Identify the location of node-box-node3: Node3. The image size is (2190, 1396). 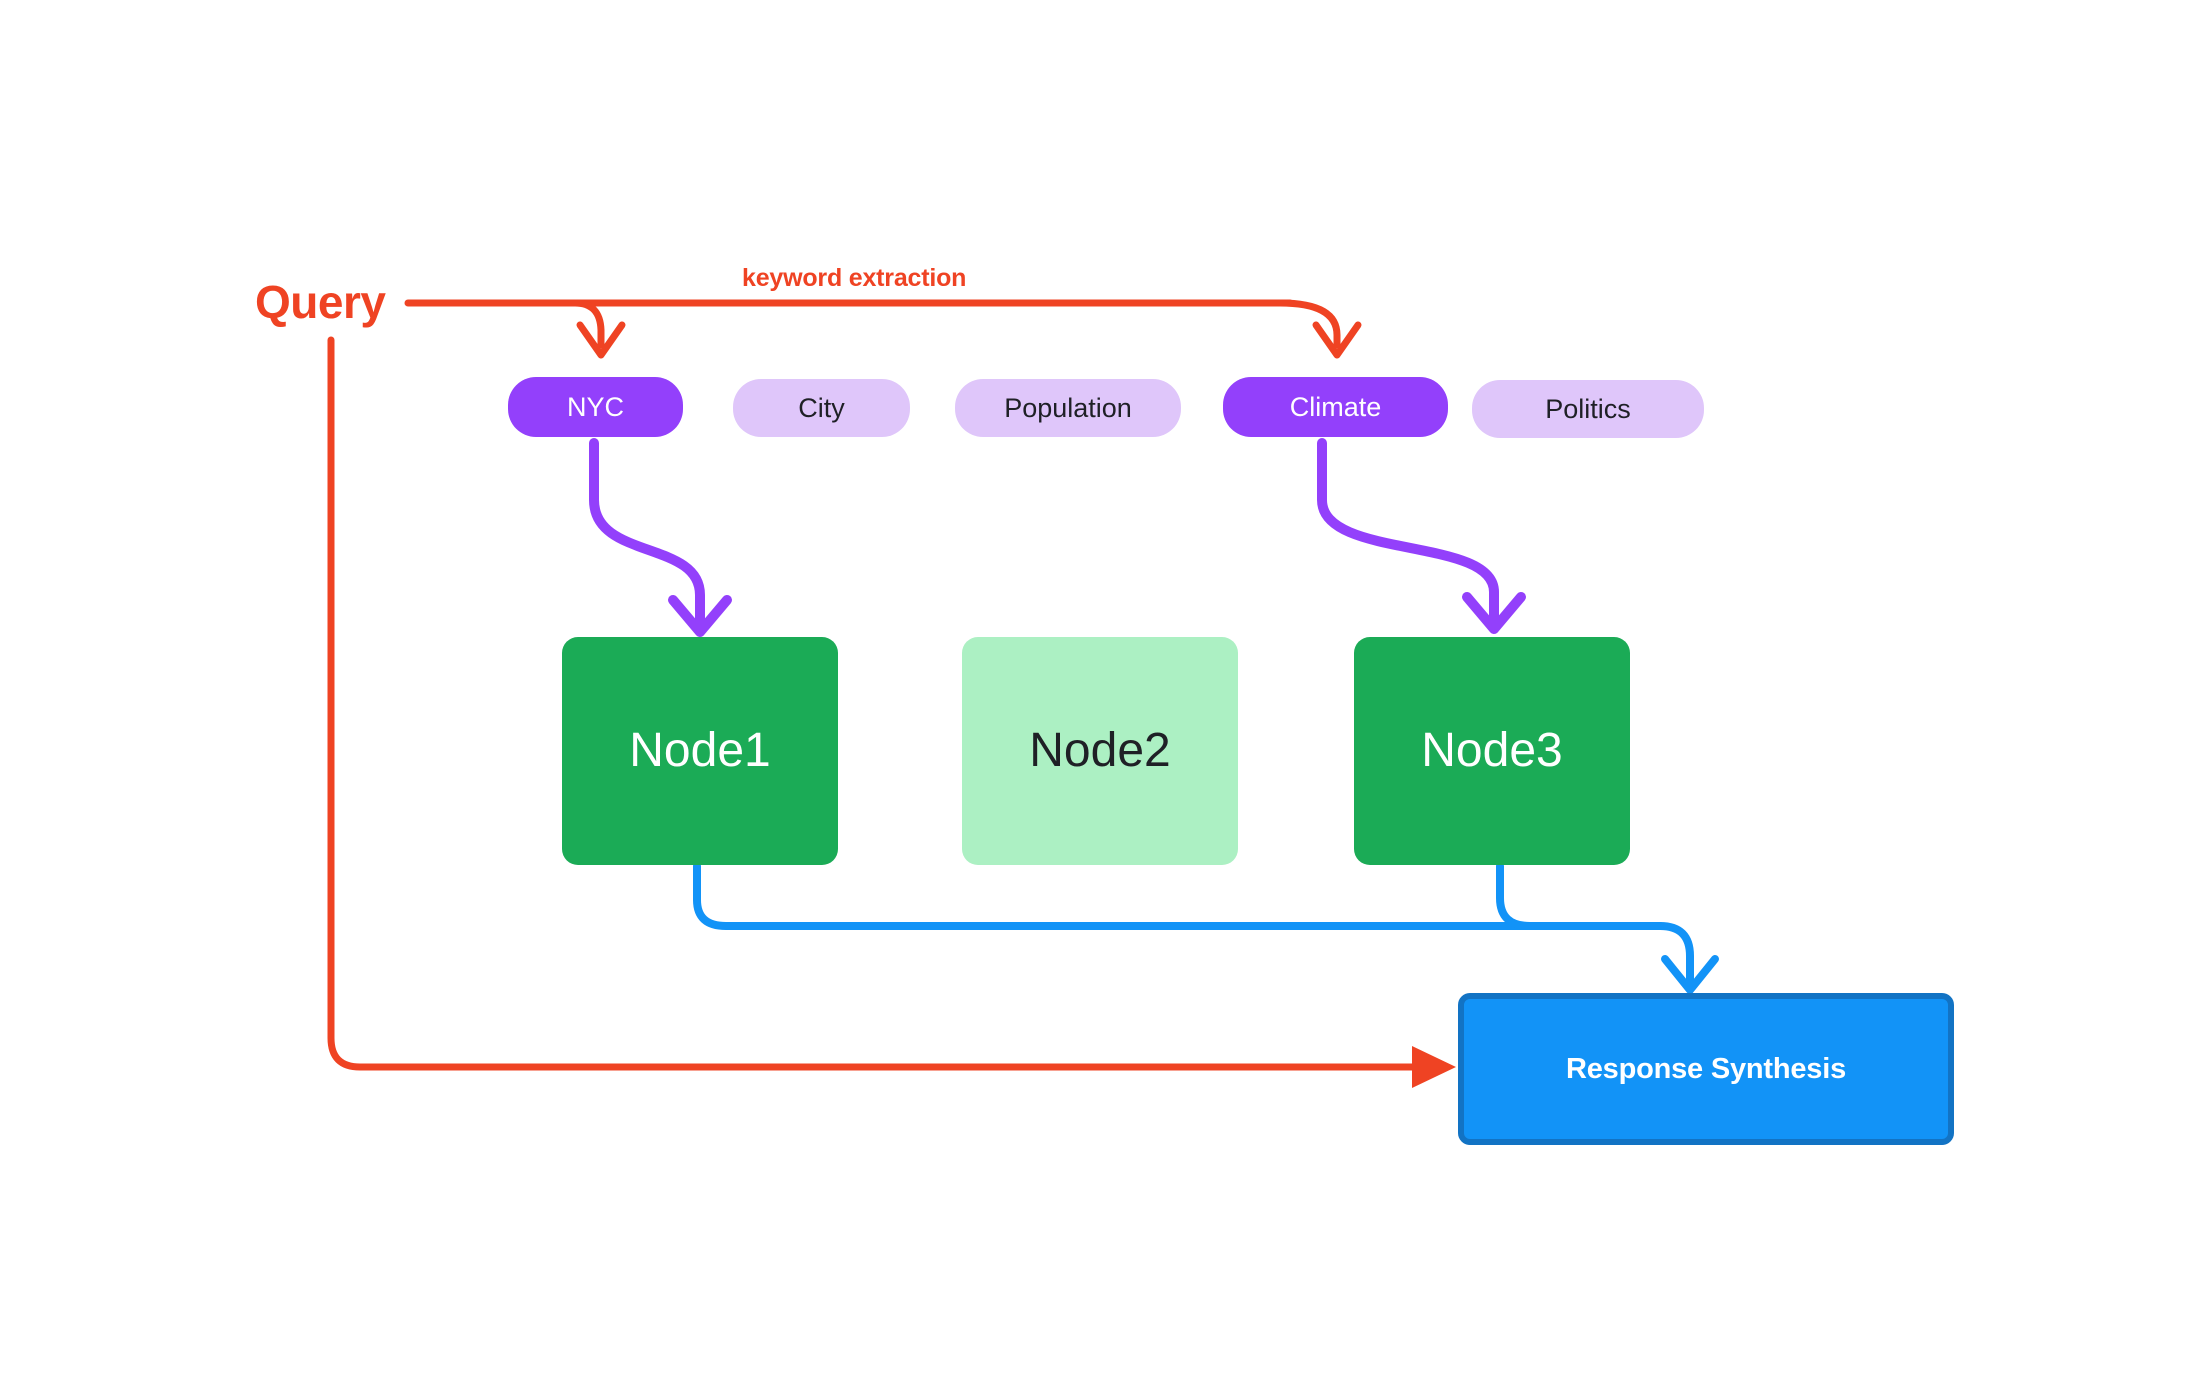
(1492, 751).